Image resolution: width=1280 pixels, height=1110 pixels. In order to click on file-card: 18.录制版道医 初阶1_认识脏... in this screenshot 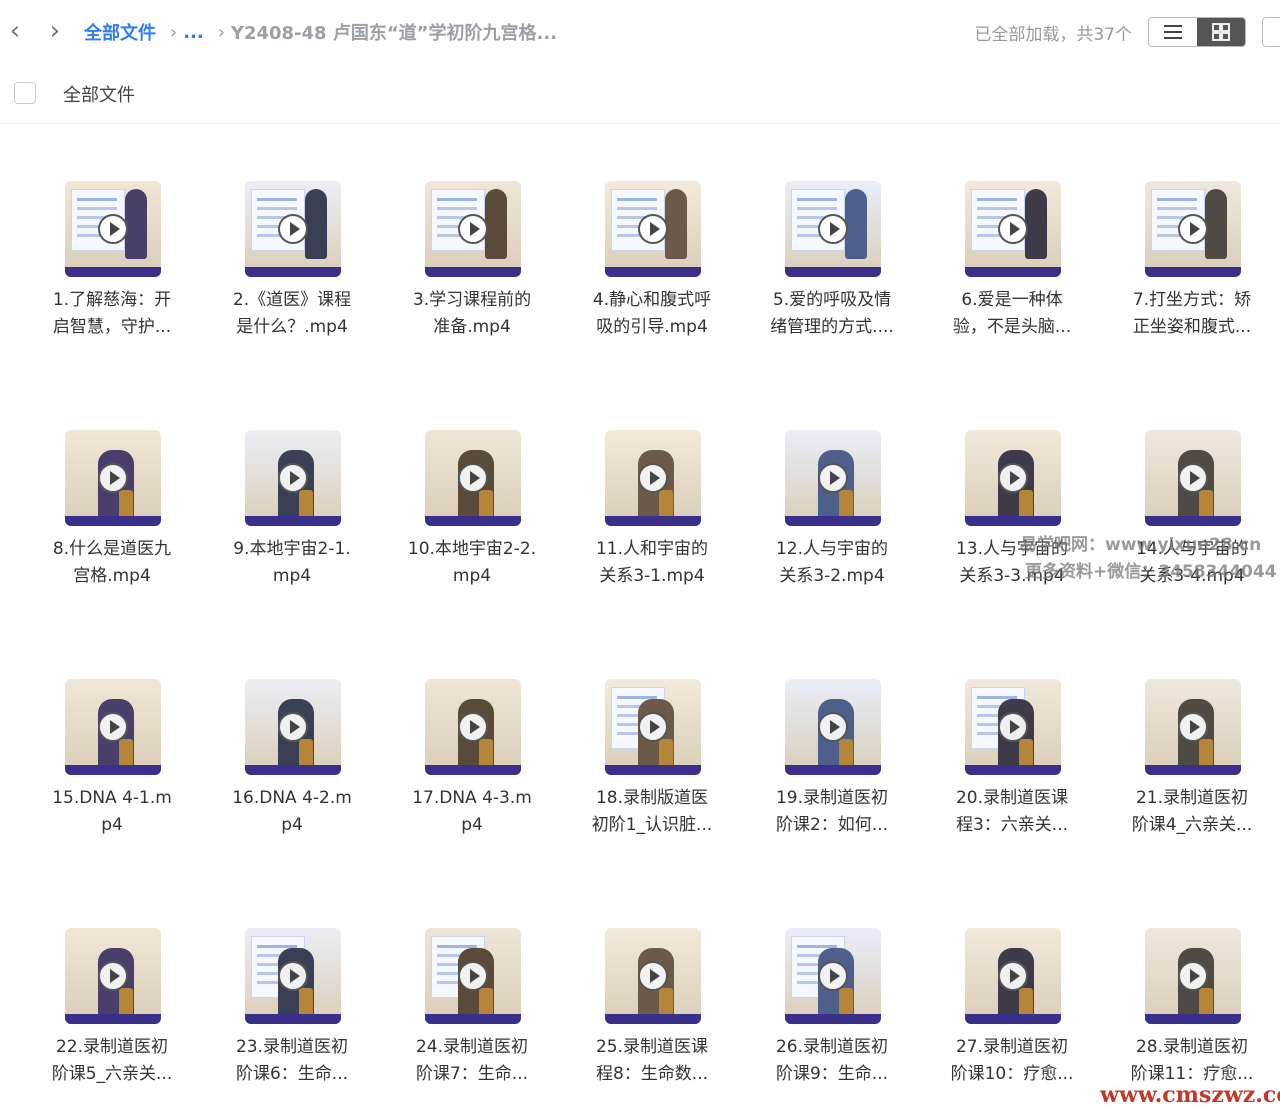, I will do `click(652, 772)`.